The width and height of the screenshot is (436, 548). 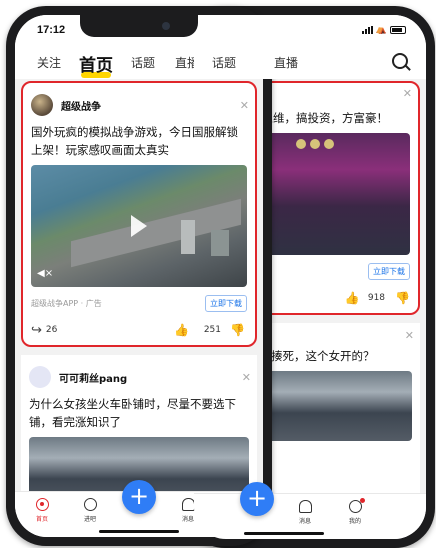 What do you see at coordinates (81, 105) in the screenshot?
I see `author-name: 超级战争` at bounding box center [81, 105].